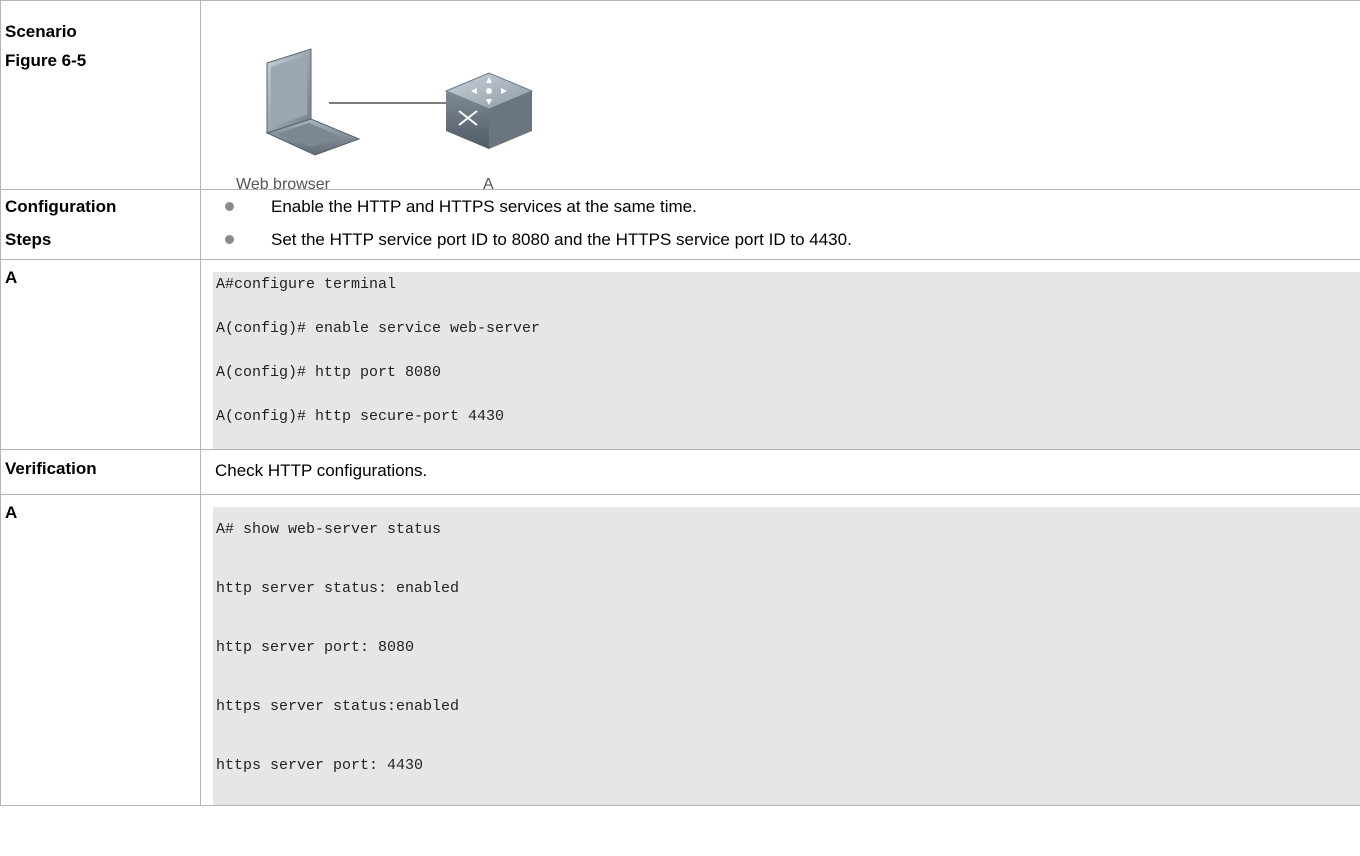 This screenshot has height=856, width=1360. I want to click on topology-diagram, so click(399, 102).